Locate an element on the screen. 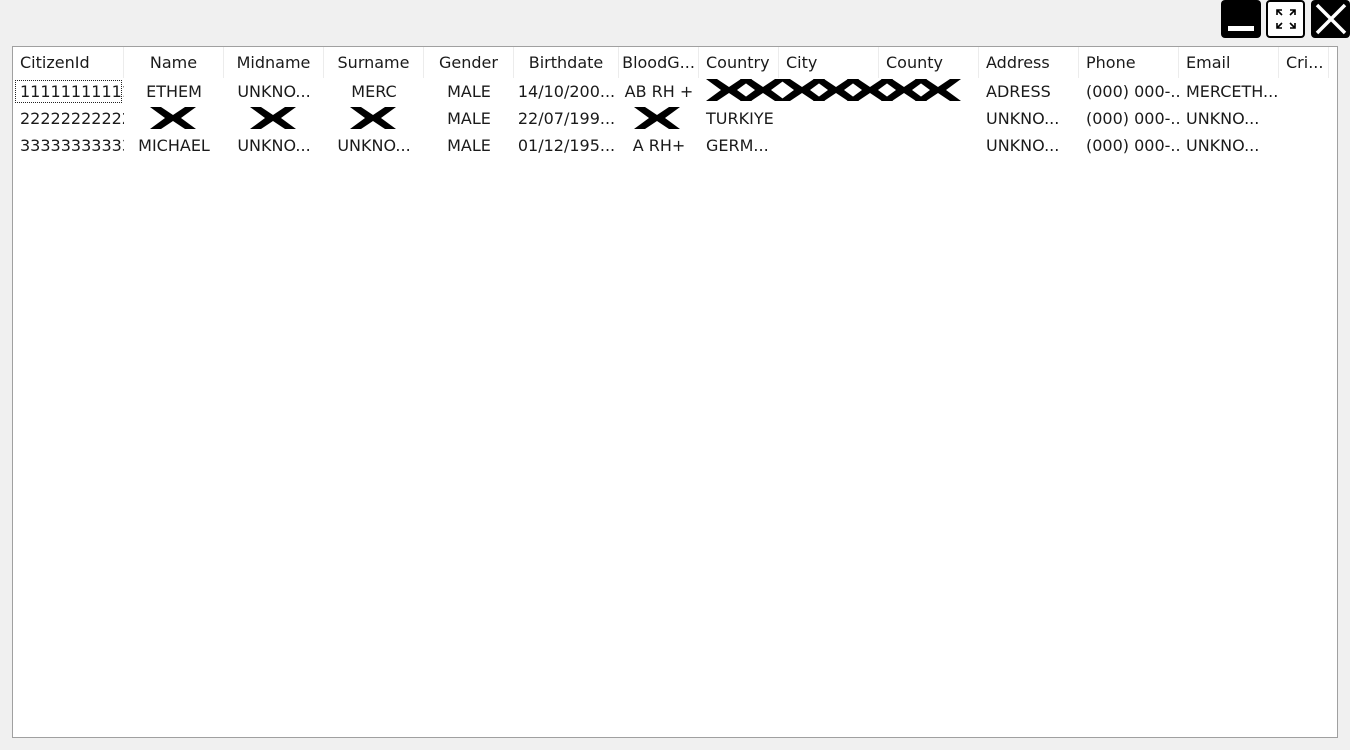 The width and height of the screenshot is (1350, 750). maximize-button is located at coordinates (1285, 19).